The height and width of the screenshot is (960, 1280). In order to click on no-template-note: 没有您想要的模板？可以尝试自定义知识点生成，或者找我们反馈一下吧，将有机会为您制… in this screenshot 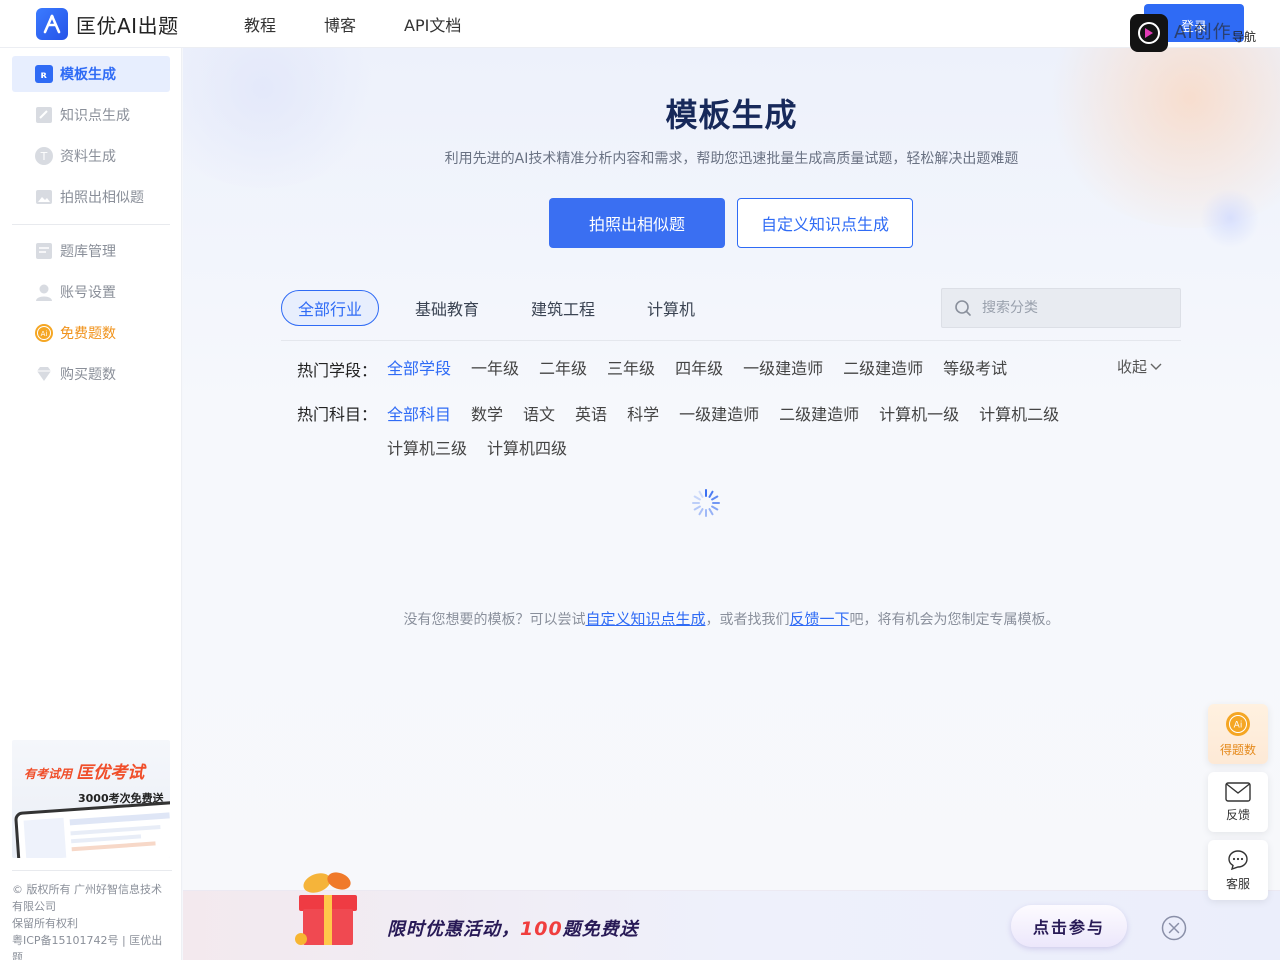, I will do `click(731, 619)`.